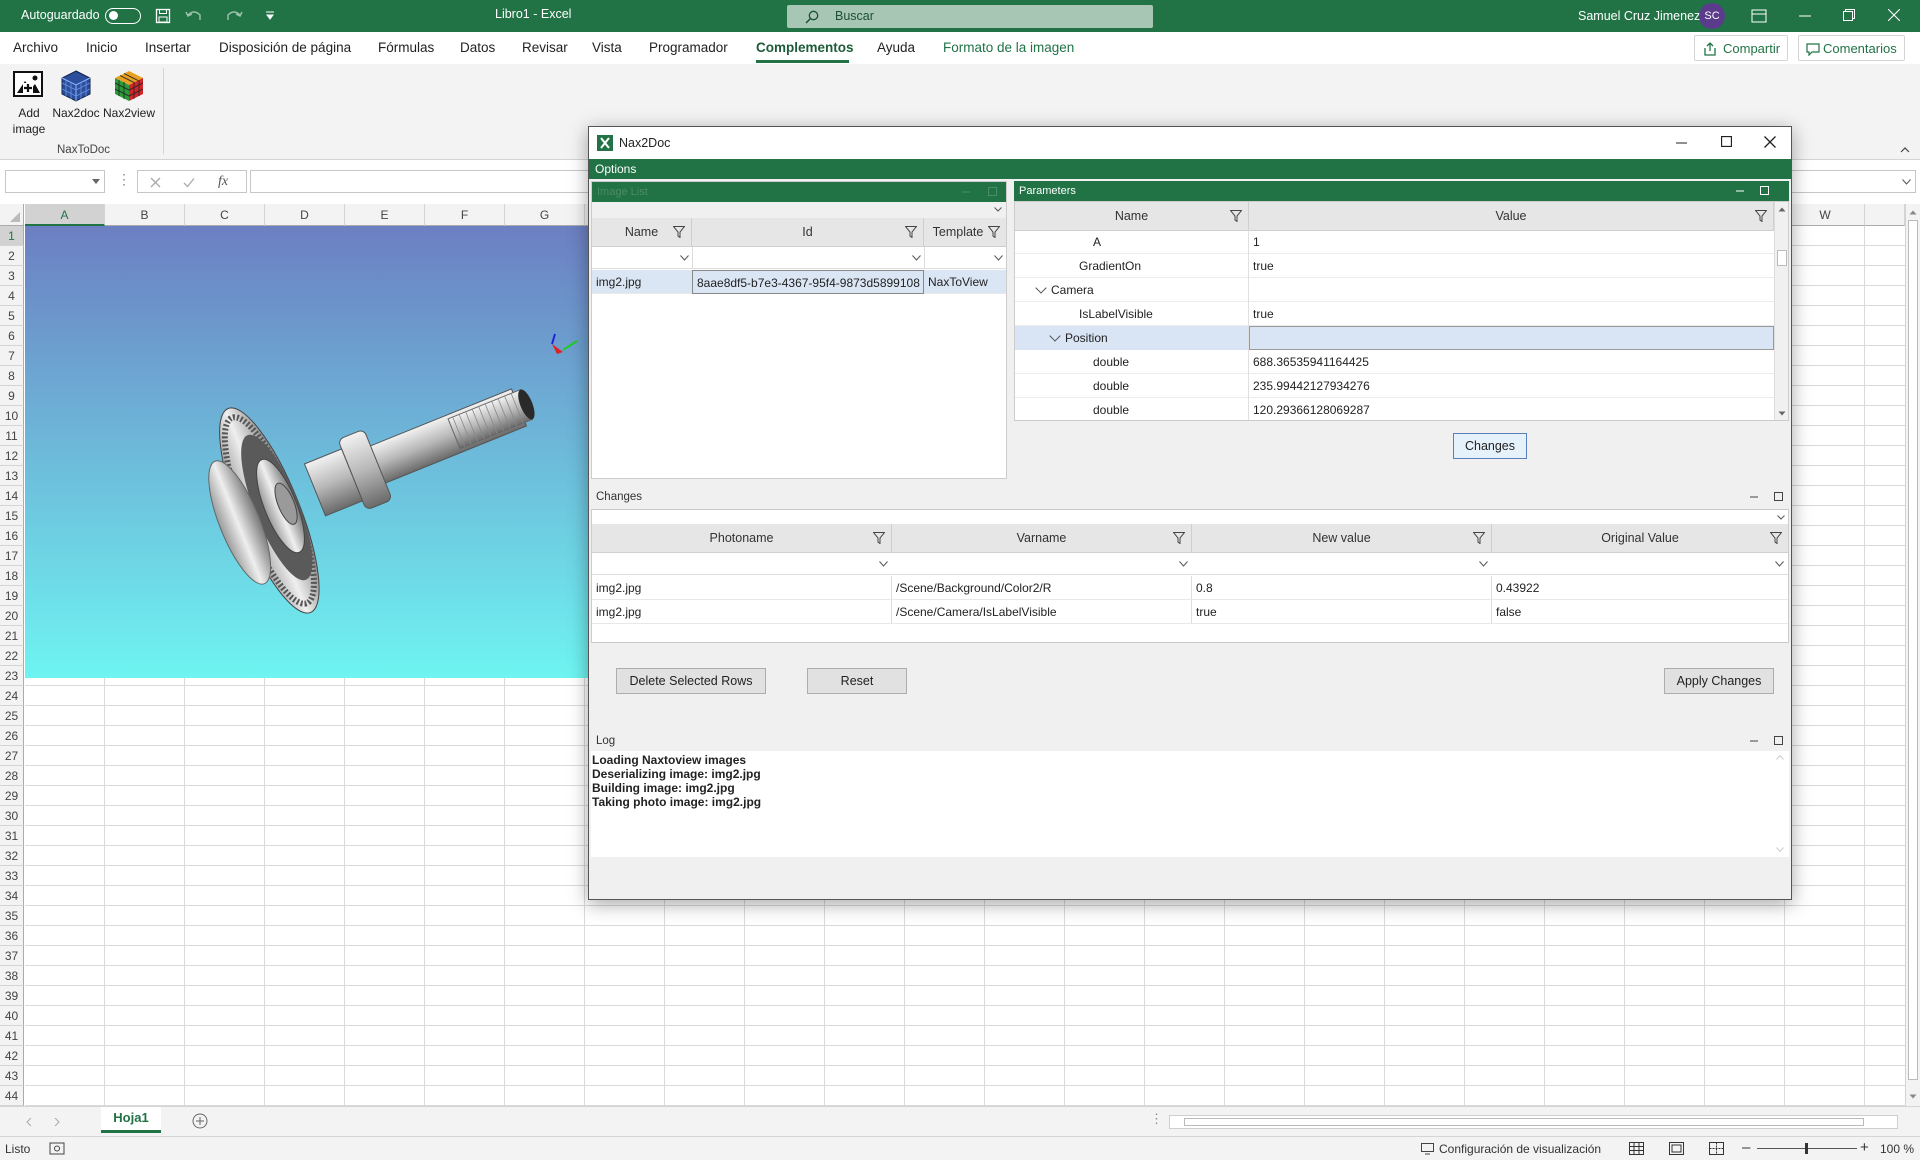 The image size is (1920, 1160). What do you see at coordinates (29, 1122) in the screenshot?
I see `prev-sheet-icon` at bounding box center [29, 1122].